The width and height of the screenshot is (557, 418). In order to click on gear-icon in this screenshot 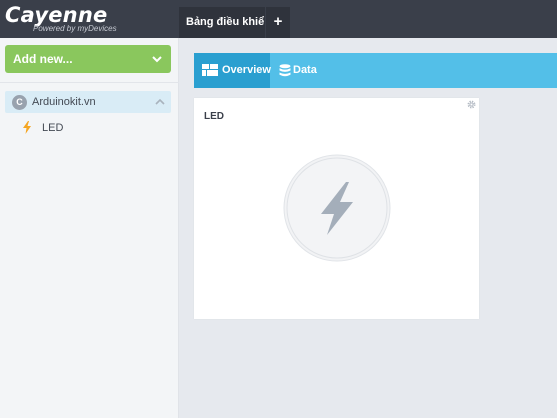, I will do `click(471, 104)`.